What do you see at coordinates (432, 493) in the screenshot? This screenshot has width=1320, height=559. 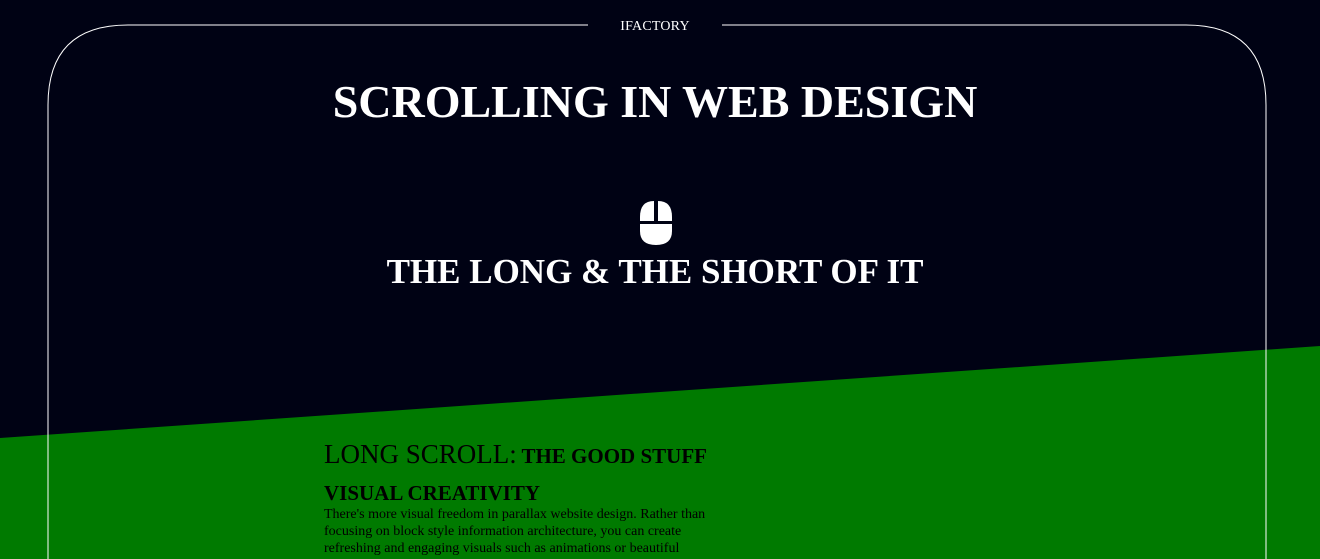 I see `feature-title: VISUAL CREATIVITY` at bounding box center [432, 493].